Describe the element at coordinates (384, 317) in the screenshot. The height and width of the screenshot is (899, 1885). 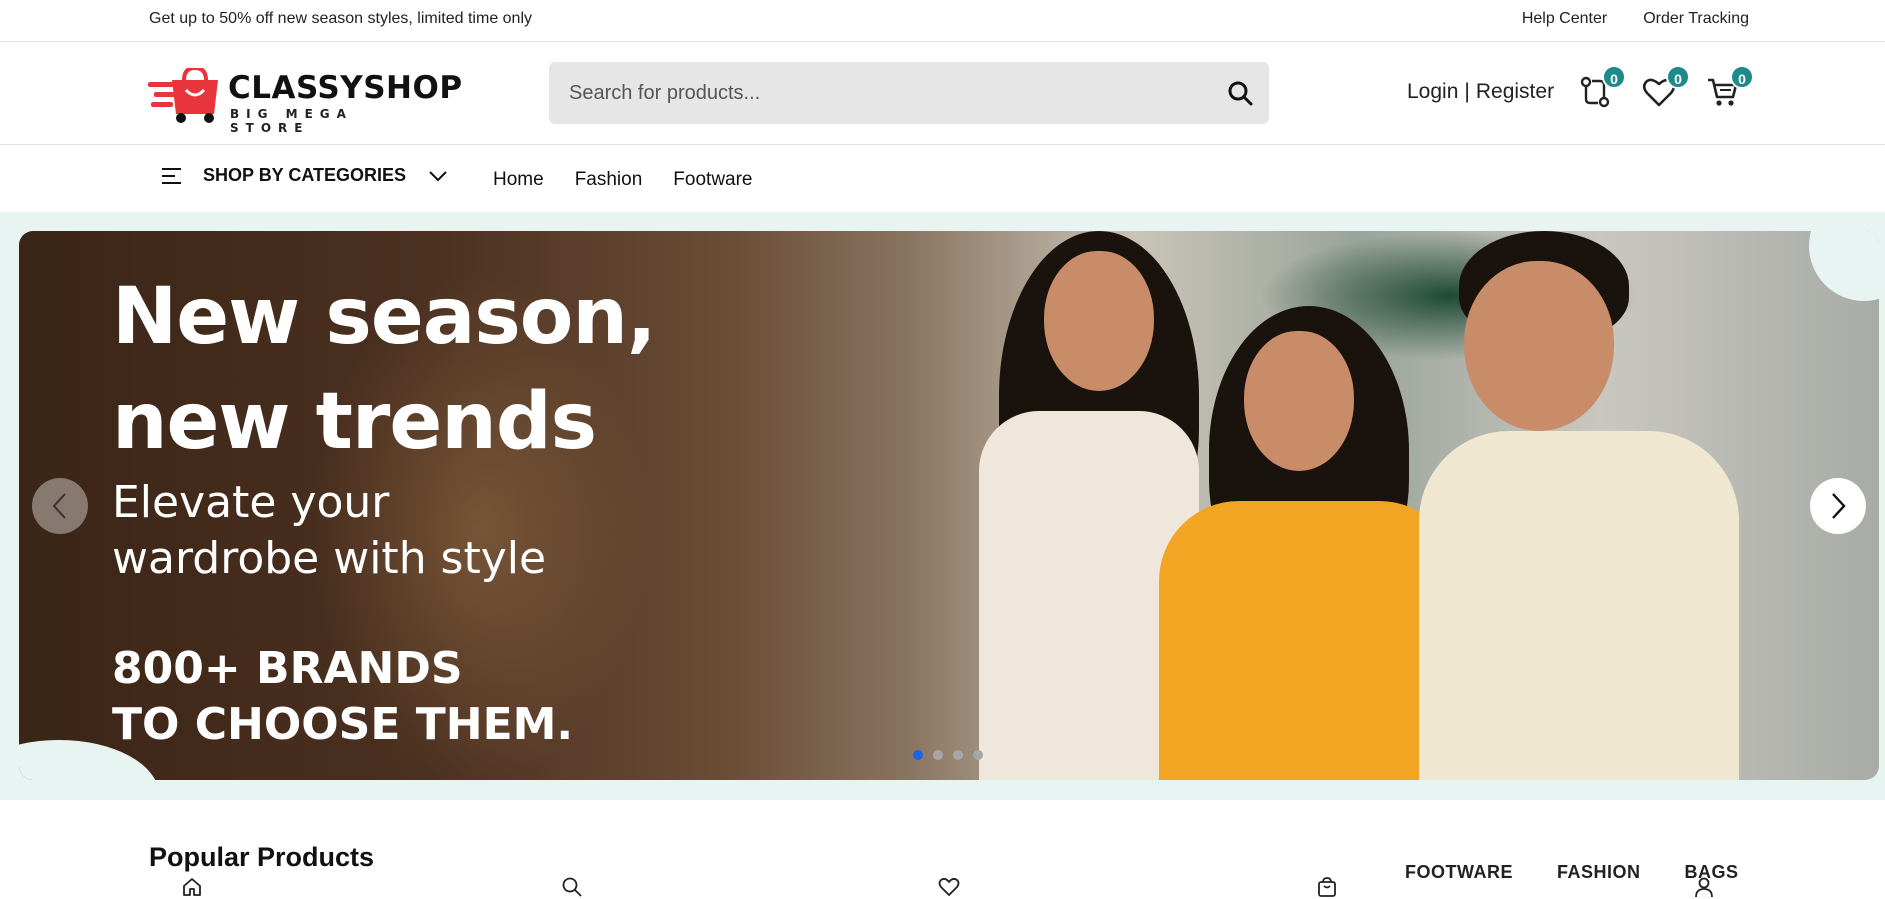
I see `hero-headline-line1: New season,` at that location.